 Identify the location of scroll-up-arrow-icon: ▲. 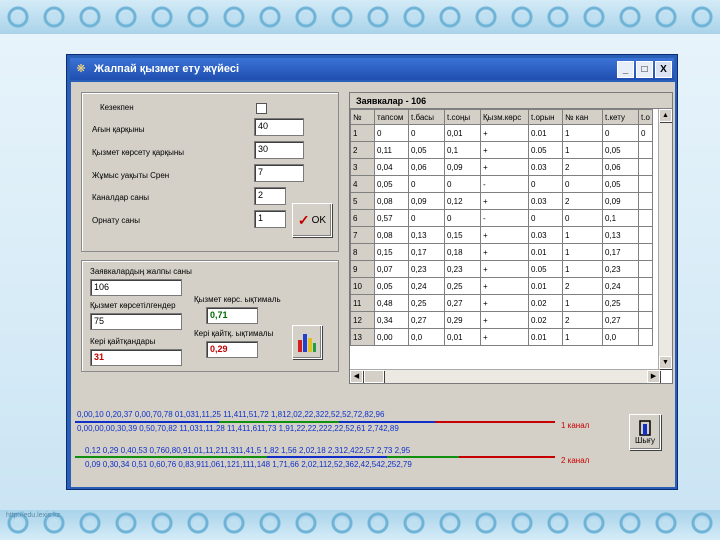
(665, 115).